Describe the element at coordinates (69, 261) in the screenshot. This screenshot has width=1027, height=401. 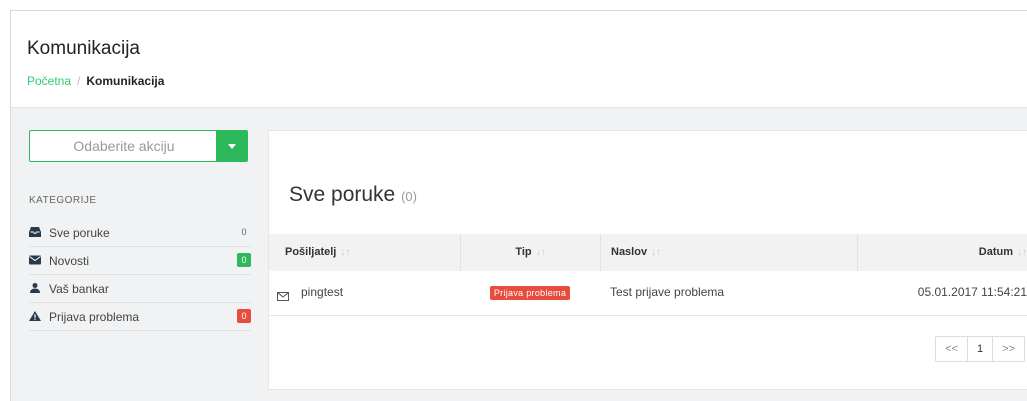
I see `category-label: Novosti` at that location.